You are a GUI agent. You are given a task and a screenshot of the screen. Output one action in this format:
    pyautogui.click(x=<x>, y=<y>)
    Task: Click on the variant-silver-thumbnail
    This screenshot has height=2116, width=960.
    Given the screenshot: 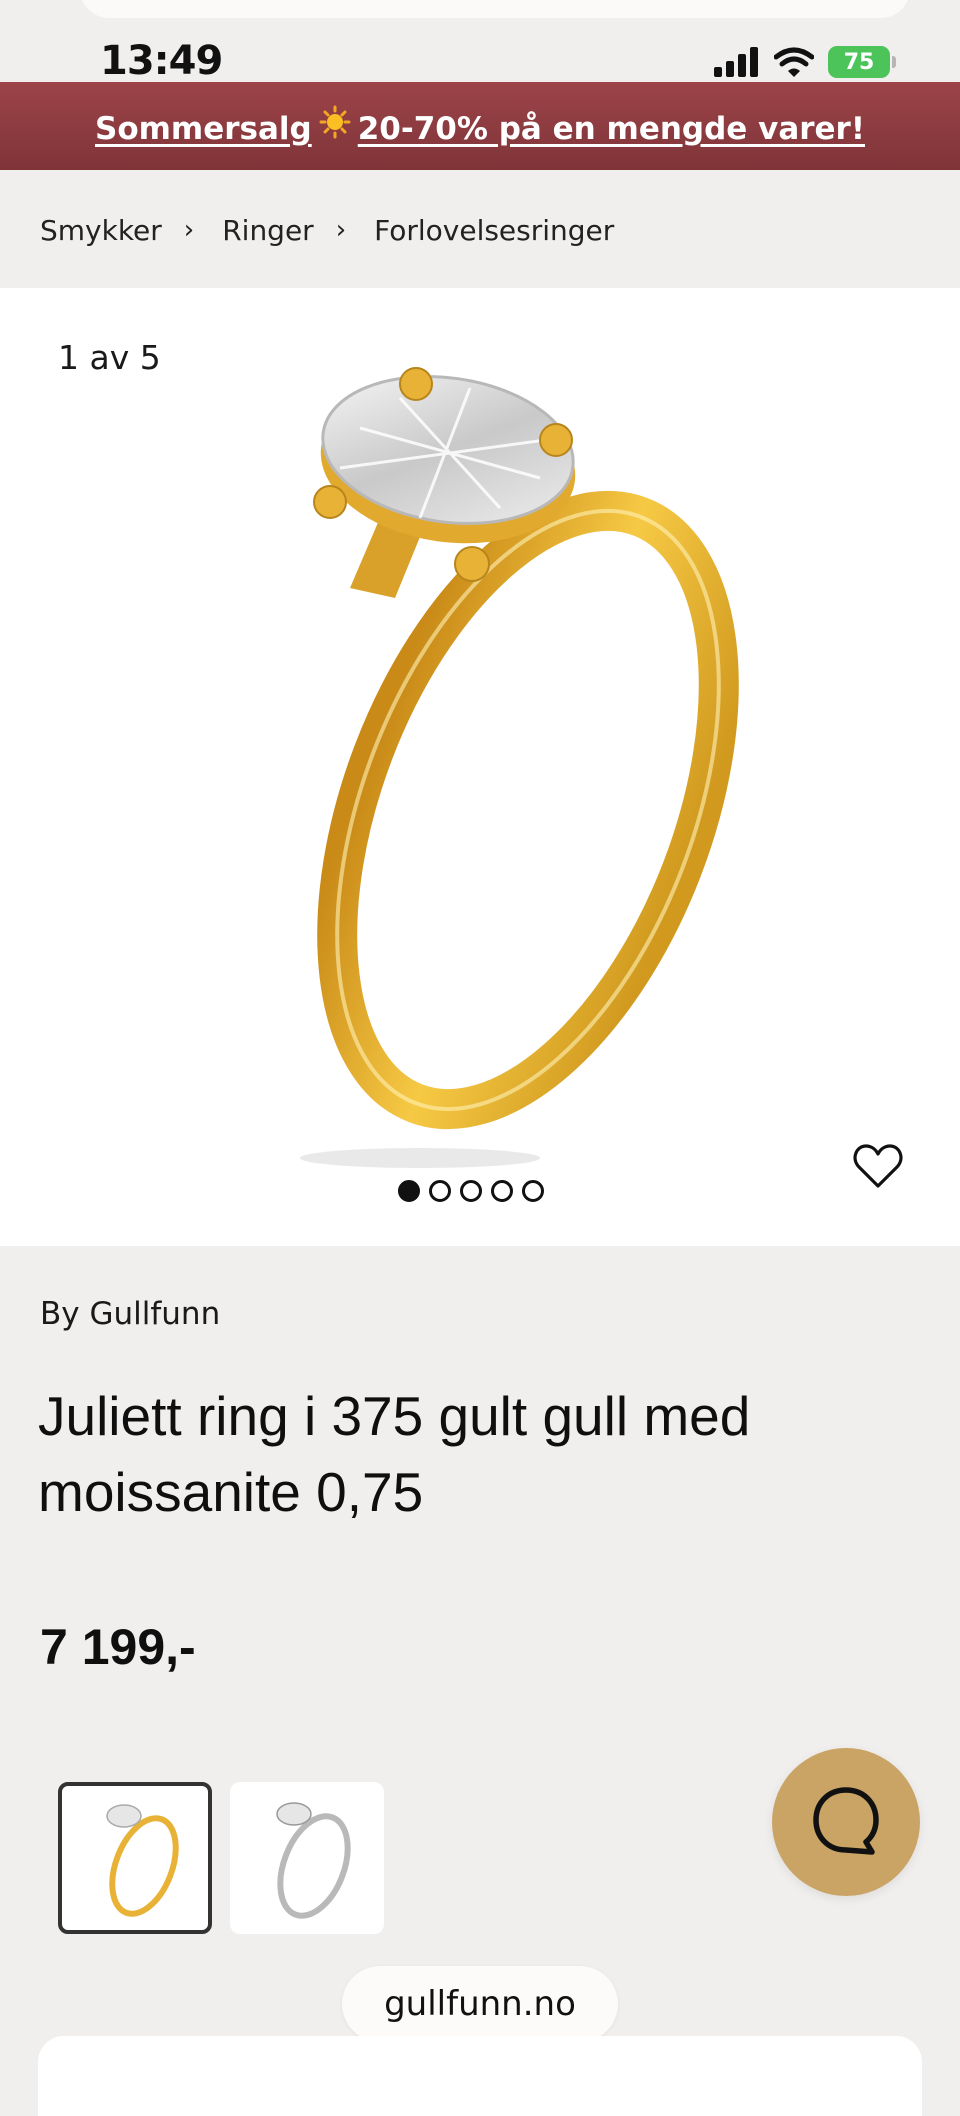 What is the action you would take?
    pyautogui.click(x=307, y=1858)
    